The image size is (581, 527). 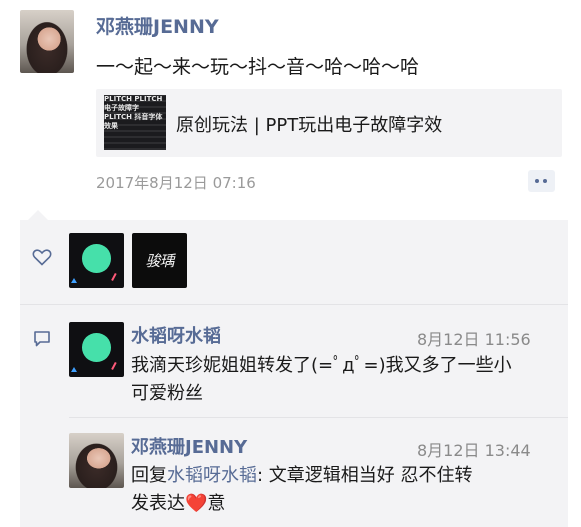 I want to click on comment-text-line2: 可爱粉丝, so click(x=167, y=393).